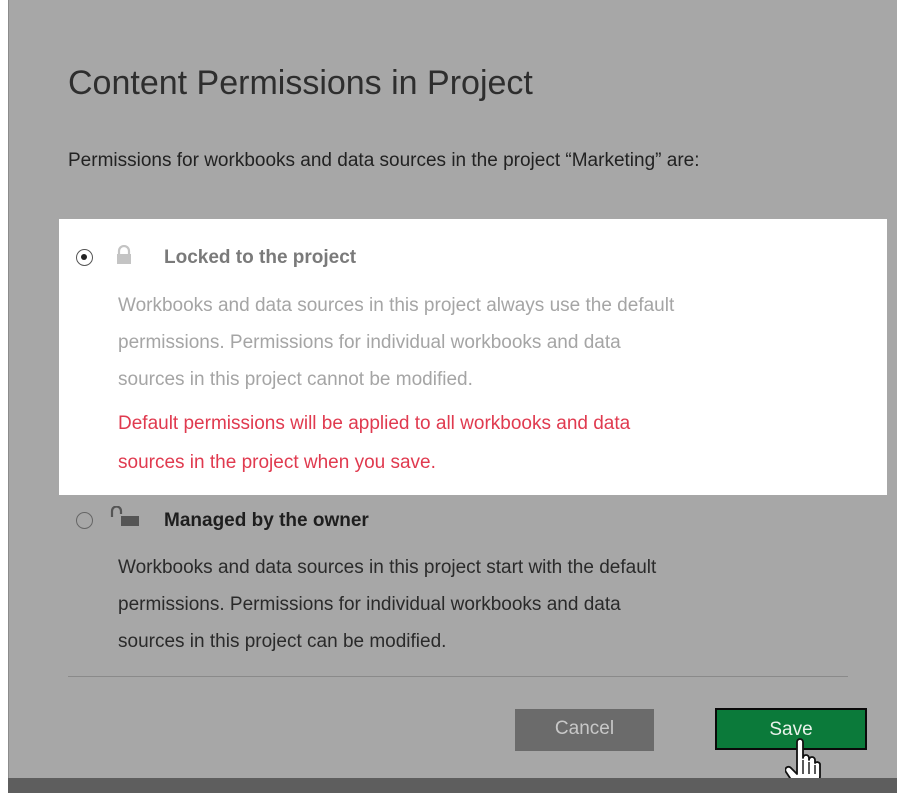 The image size is (897, 793). What do you see at coordinates (124, 516) in the screenshot?
I see `lock-open-icon` at bounding box center [124, 516].